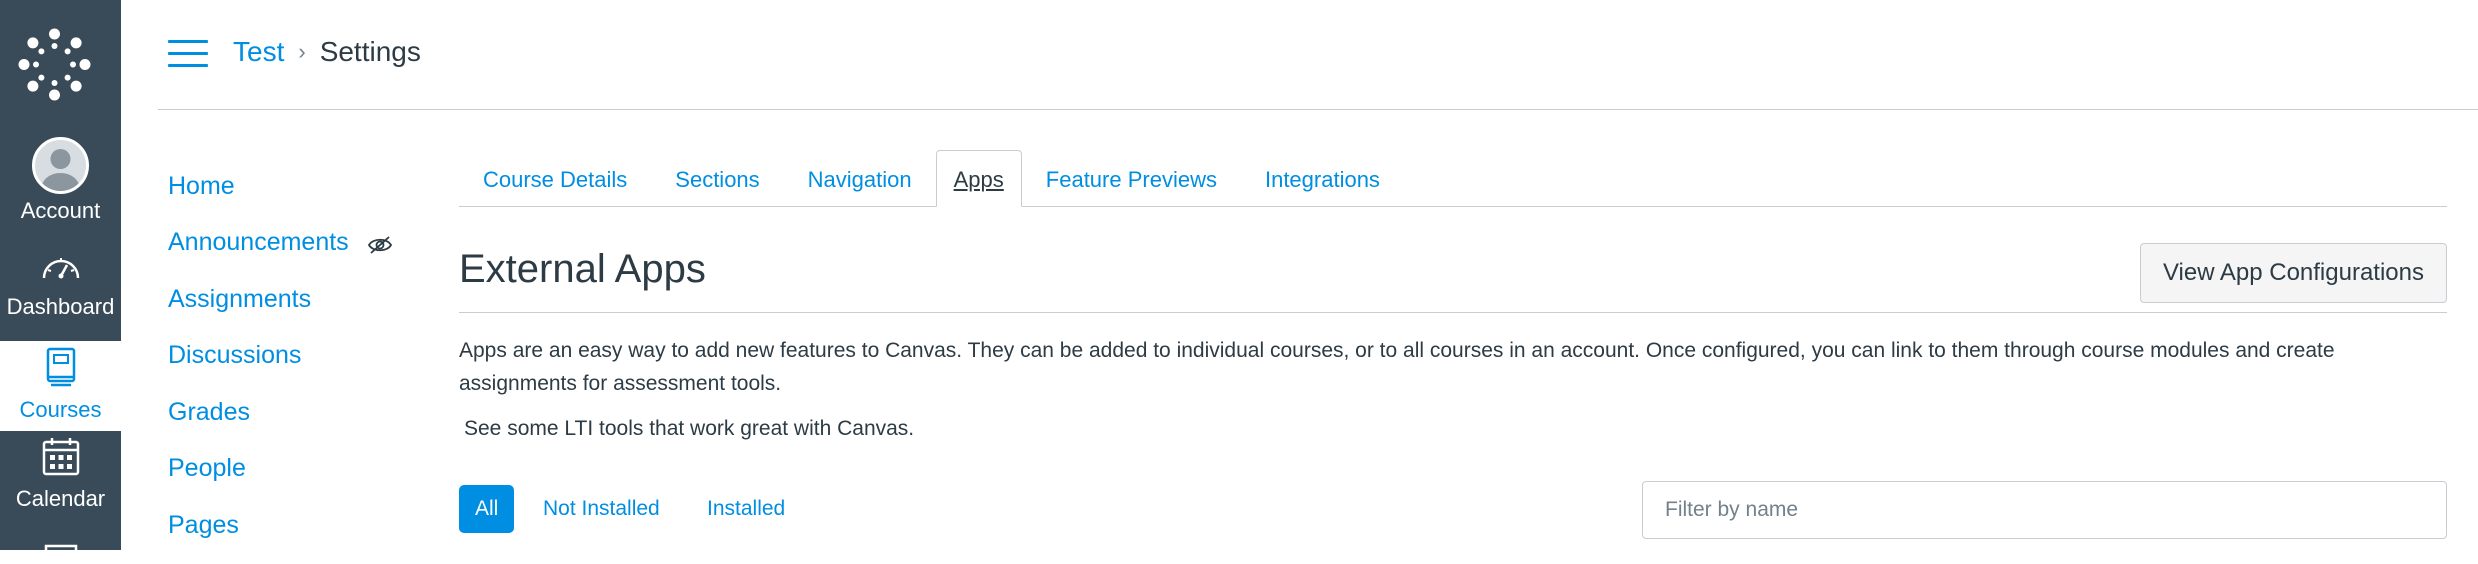 This screenshot has height=564, width=2478. Describe the element at coordinates (298, 469) in the screenshot. I see `course-nav-people: People` at that location.